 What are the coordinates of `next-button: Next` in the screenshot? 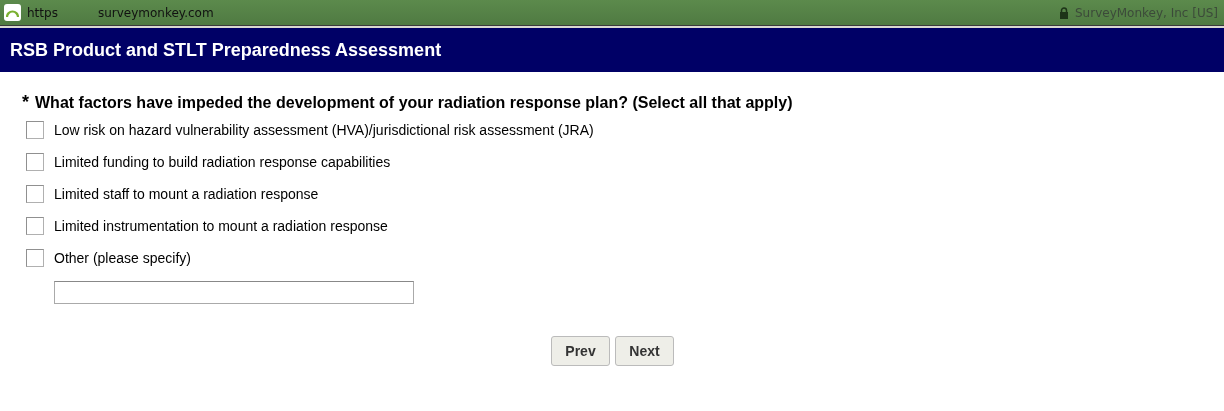 It's located at (644, 351).